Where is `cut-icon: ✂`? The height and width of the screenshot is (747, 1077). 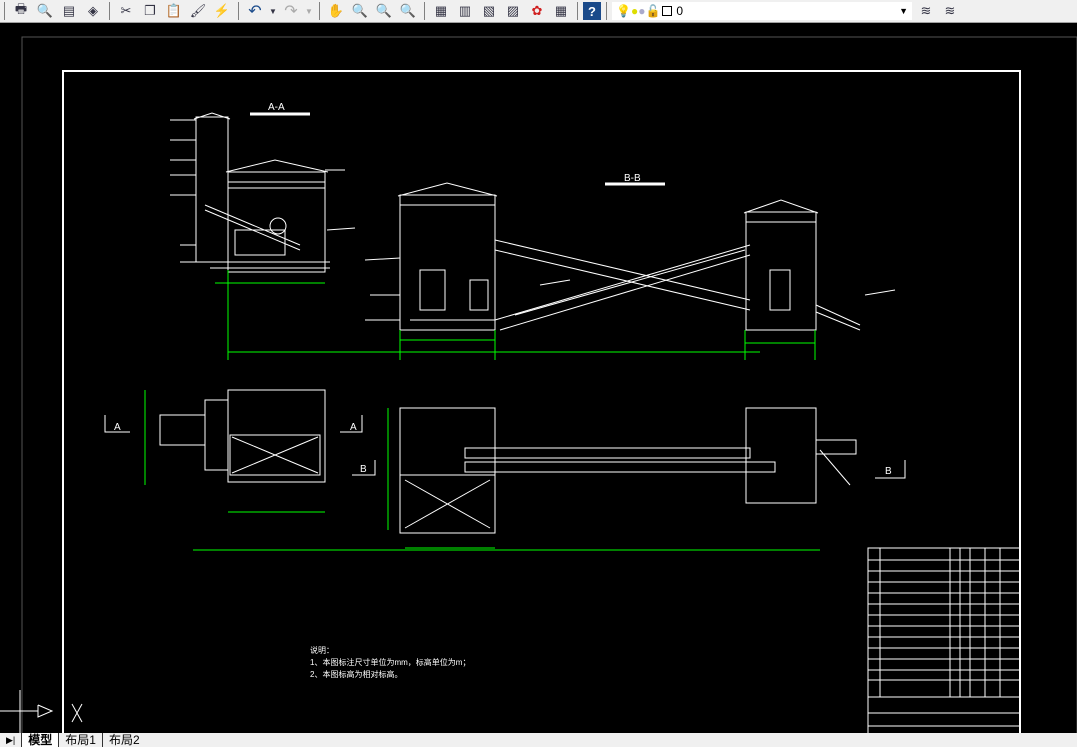
cut-icon: ✂ is located at coordinates (126, 11).